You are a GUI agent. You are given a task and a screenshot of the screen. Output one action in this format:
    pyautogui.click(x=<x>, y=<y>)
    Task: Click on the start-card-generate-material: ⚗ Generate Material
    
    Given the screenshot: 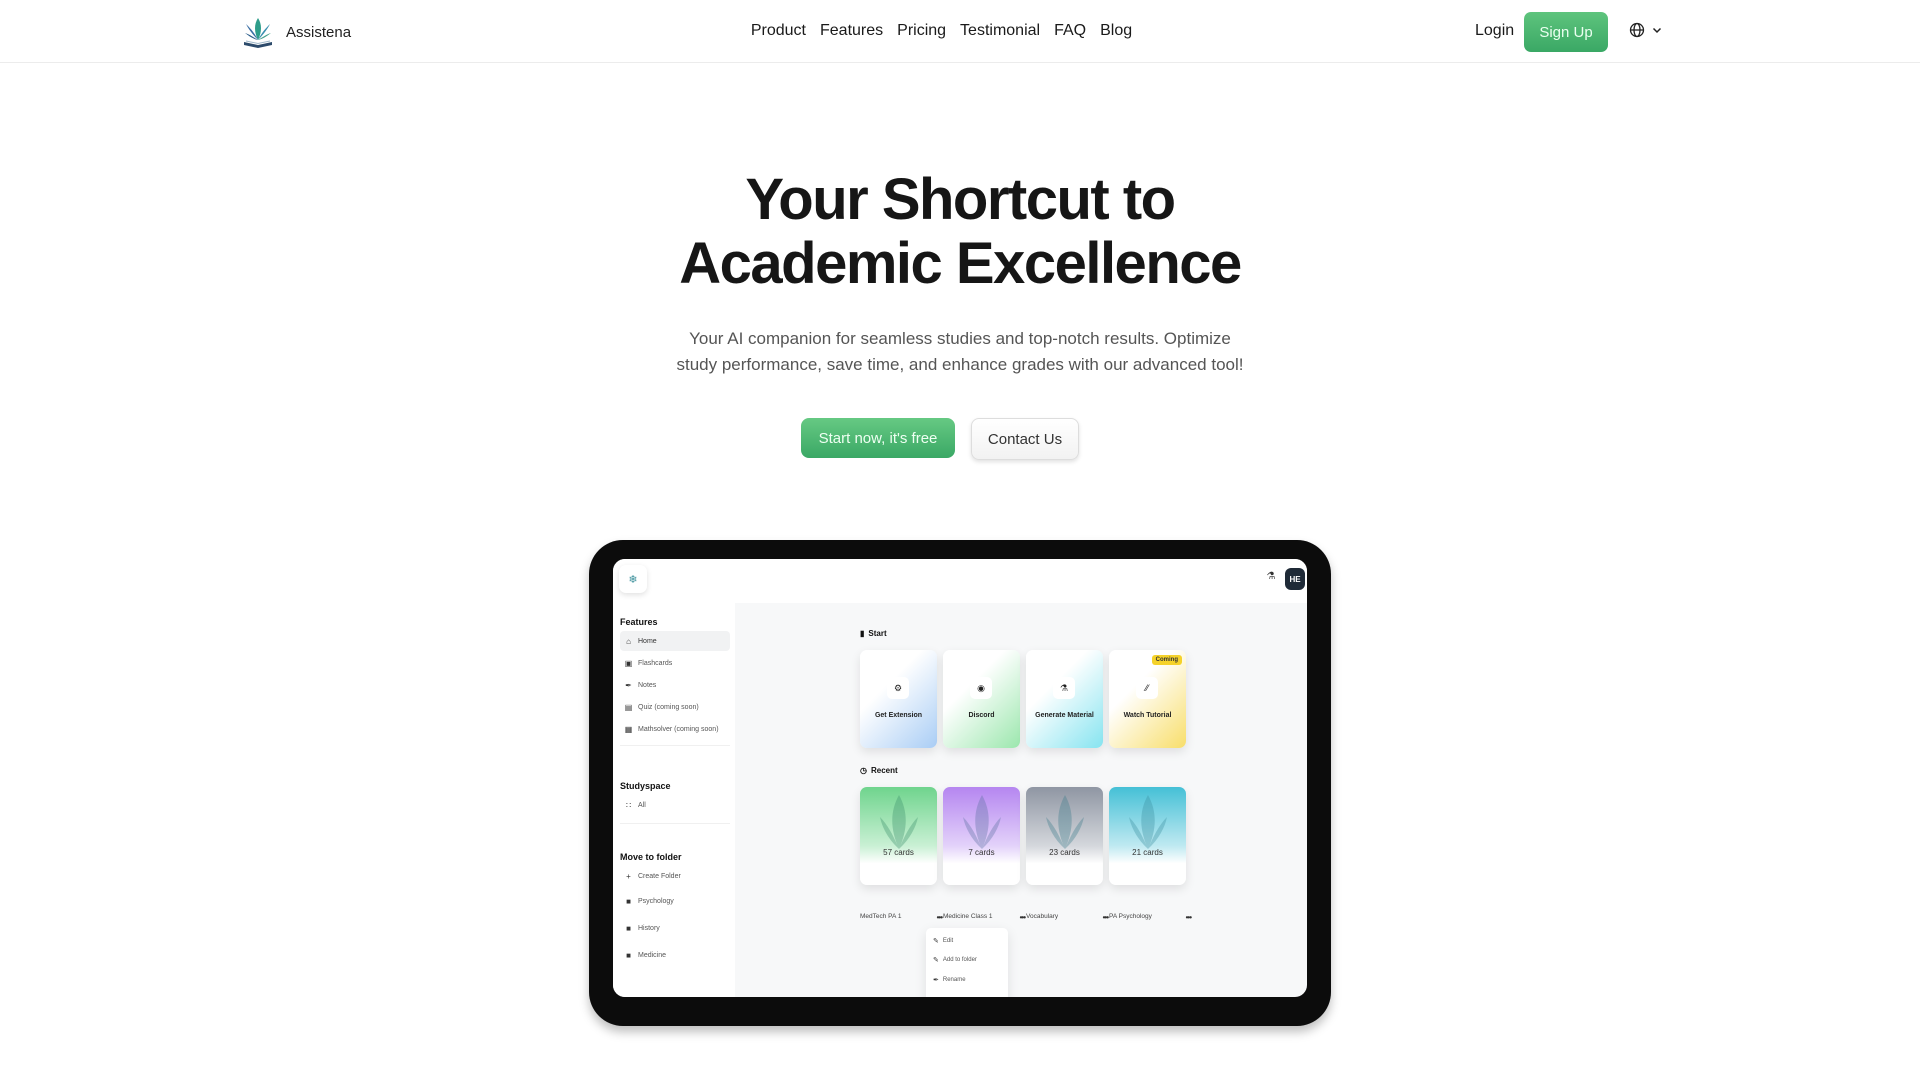 What is the action you would take?
    pyautogui.click(x=1064, y=699)
    